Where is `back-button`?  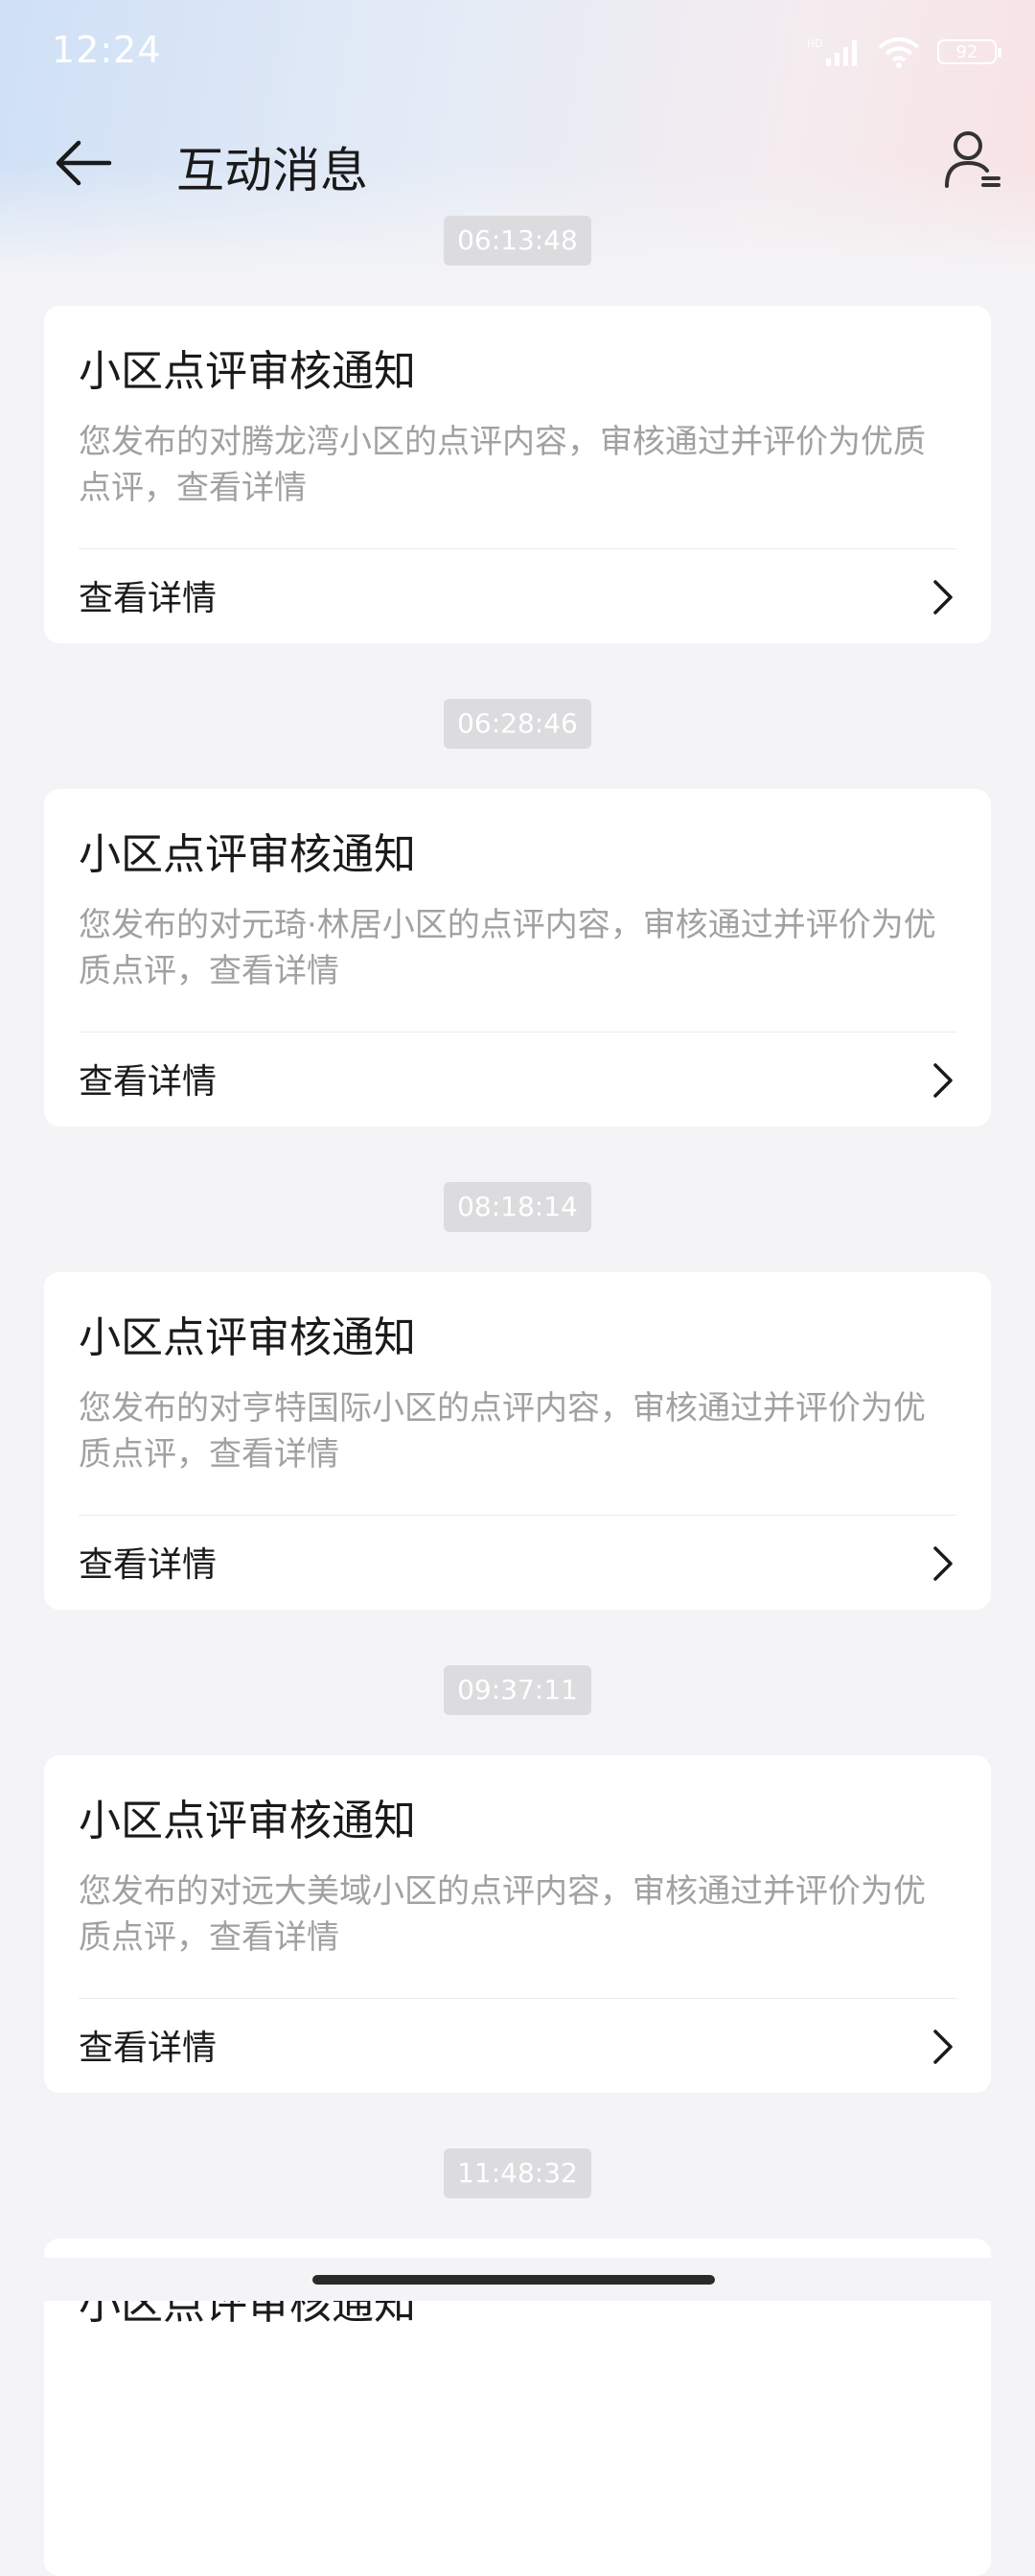
back-button is located at coordinates (86, 163).